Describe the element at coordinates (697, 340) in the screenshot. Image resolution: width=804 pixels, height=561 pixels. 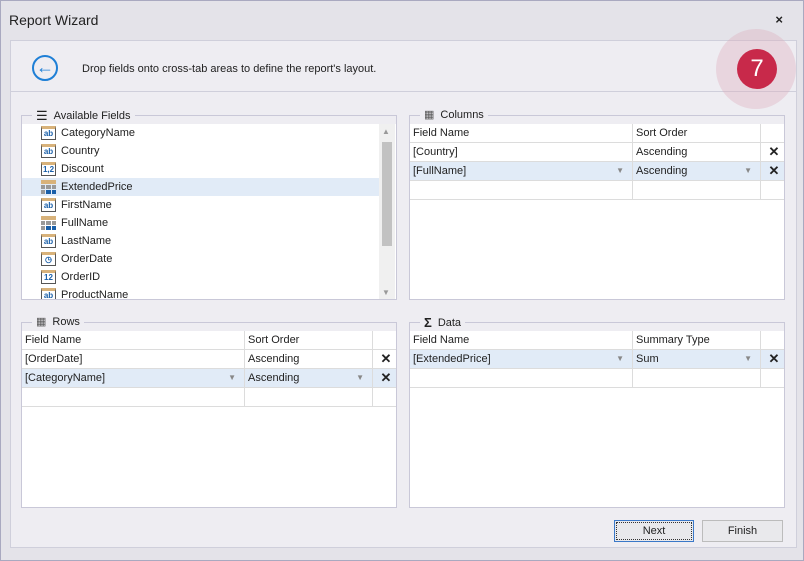
I see `header-sort: Summary Type` at that location.